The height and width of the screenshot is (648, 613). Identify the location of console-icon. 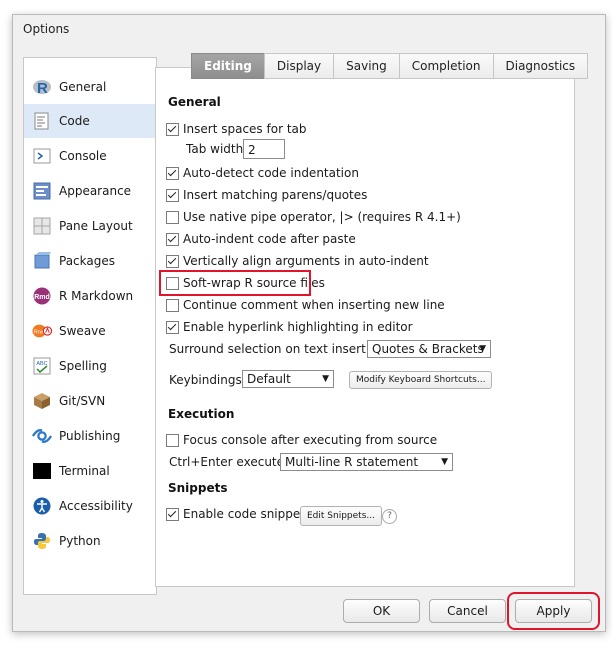
(42, 156).